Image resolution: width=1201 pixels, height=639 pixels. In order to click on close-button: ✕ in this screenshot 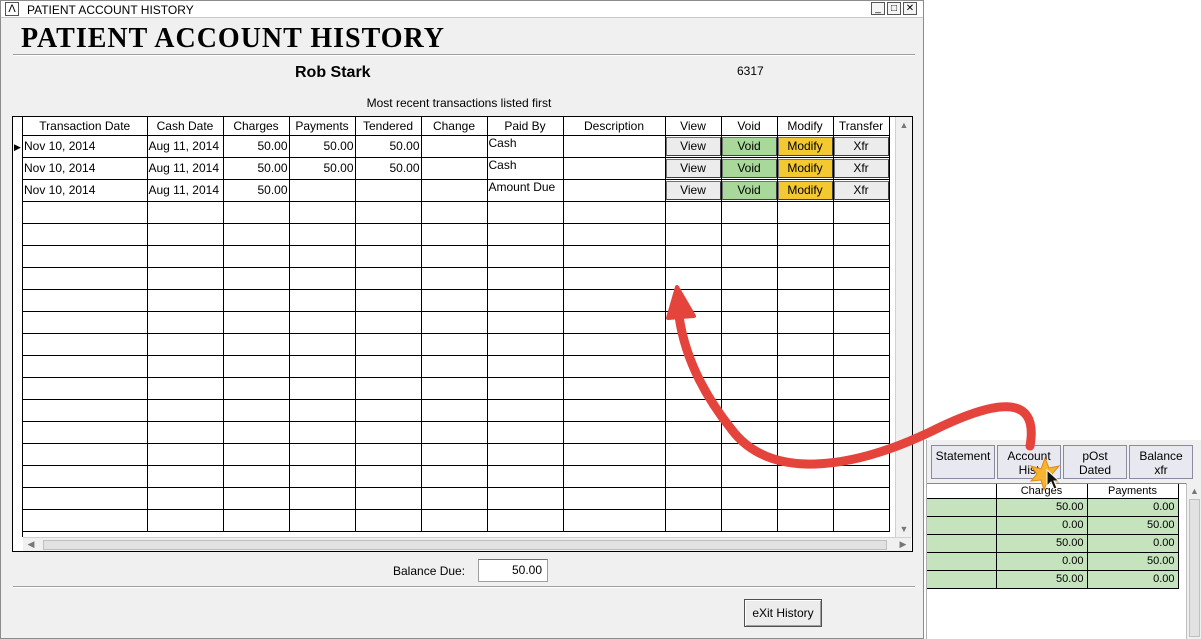, I will do `click(910, 8)`.